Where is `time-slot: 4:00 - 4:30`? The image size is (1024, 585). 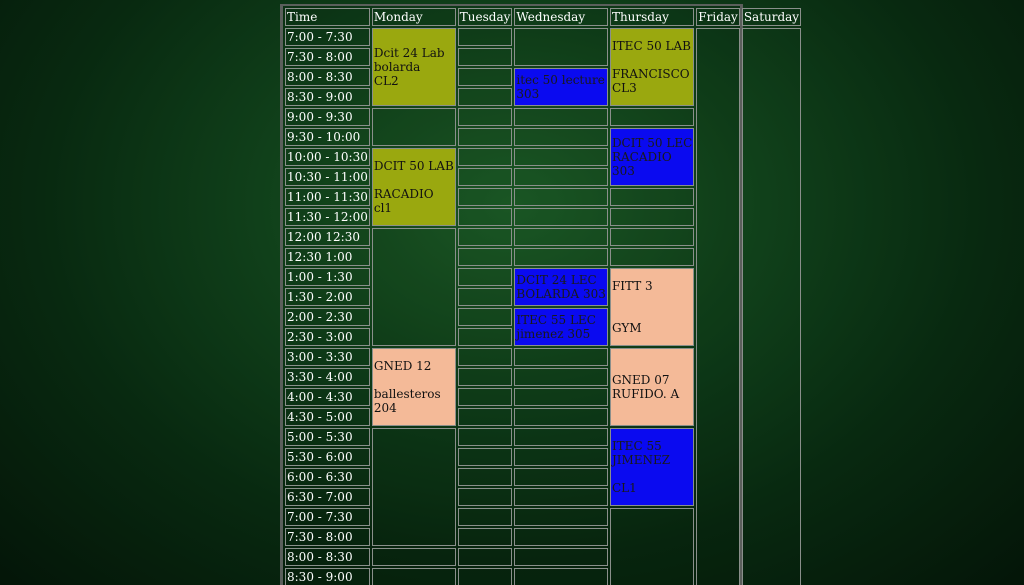
time-slot: 4:00 - 4:30 is located at coordinates (327, 397).